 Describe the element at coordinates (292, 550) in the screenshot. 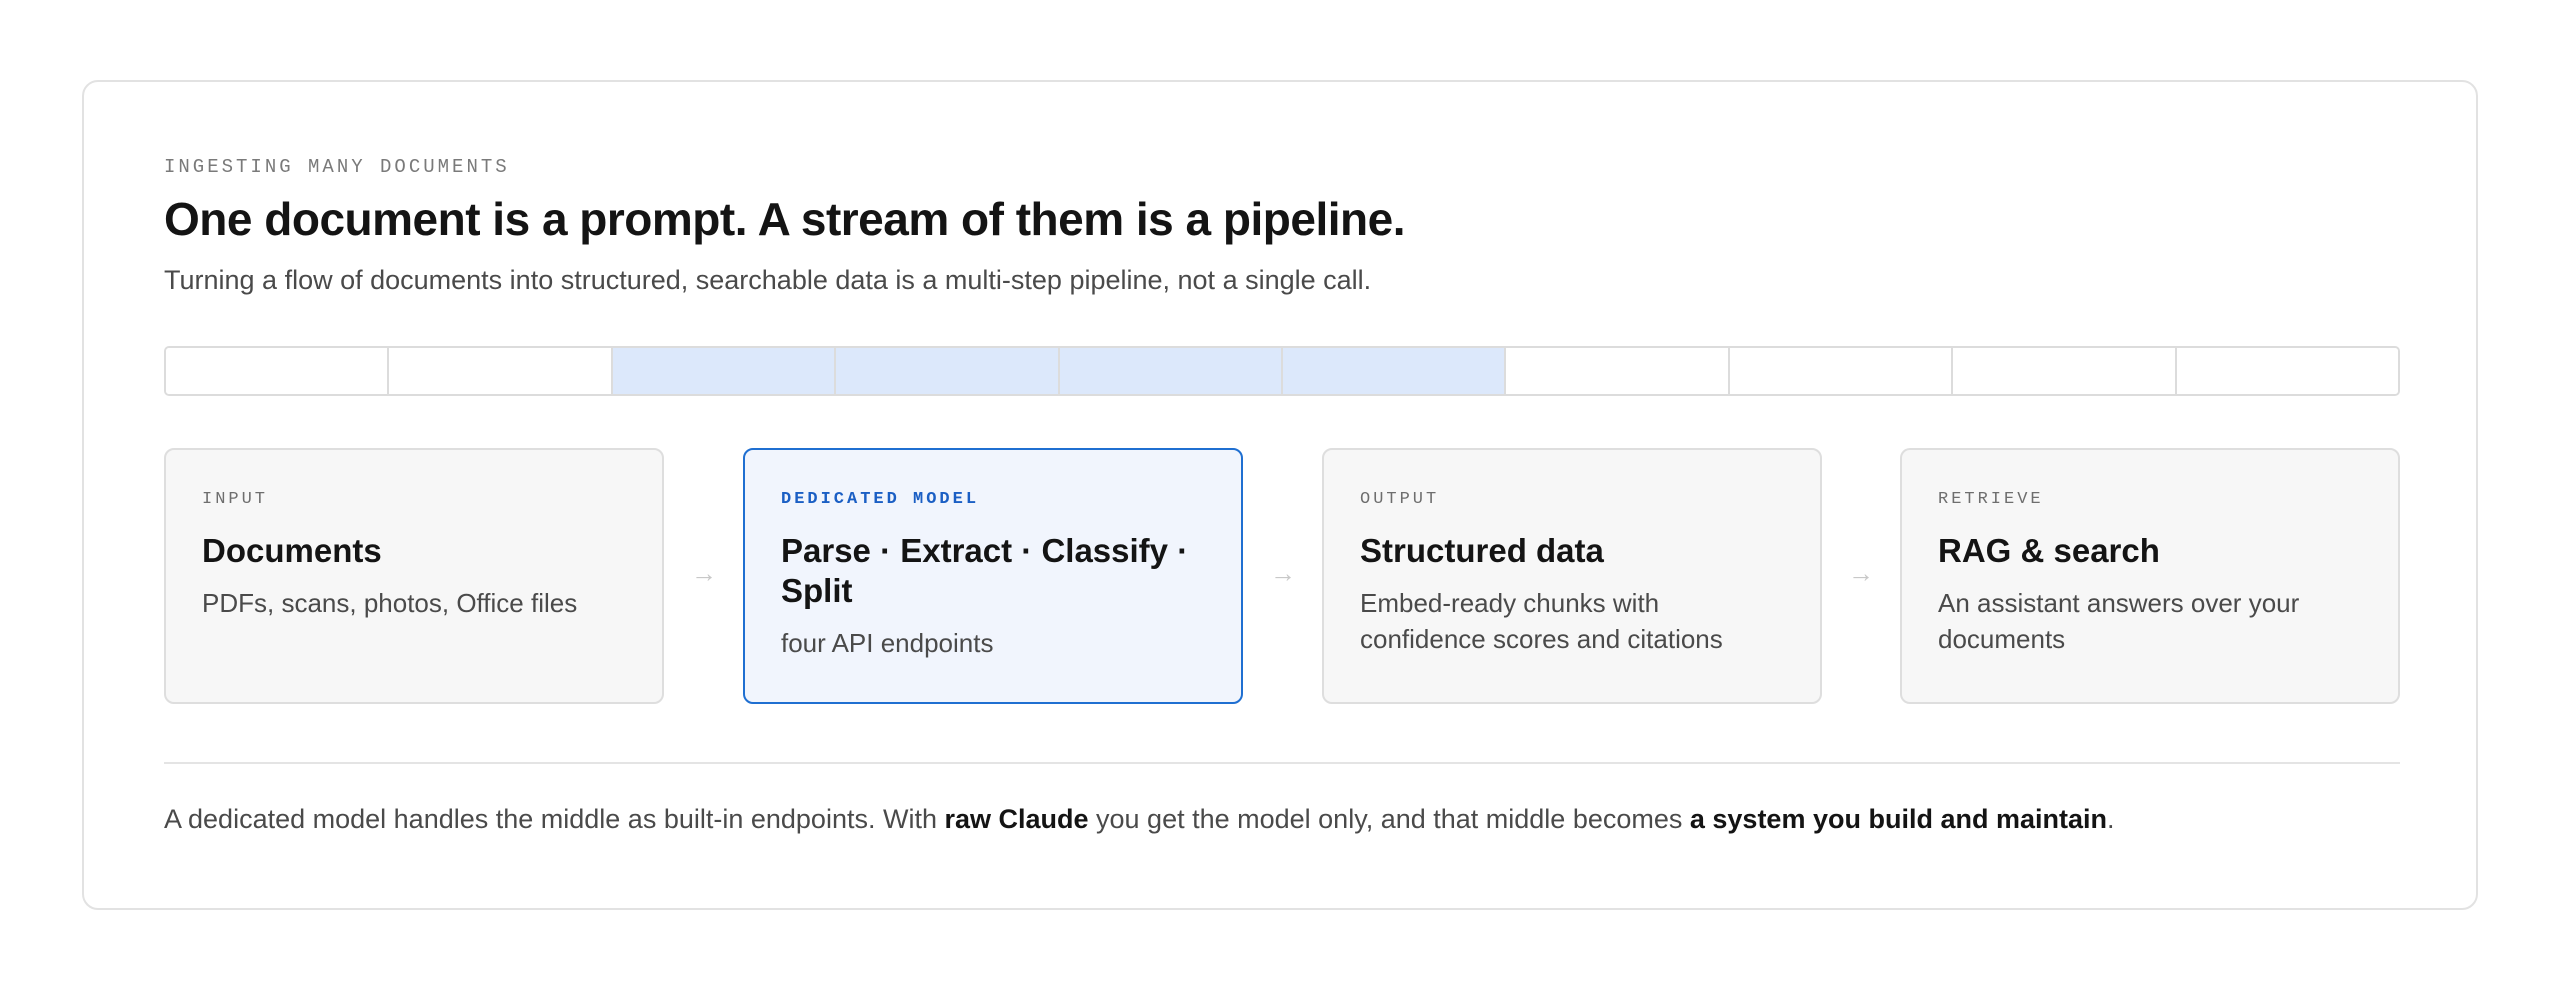

I see `step-heading: Documents` at that location.